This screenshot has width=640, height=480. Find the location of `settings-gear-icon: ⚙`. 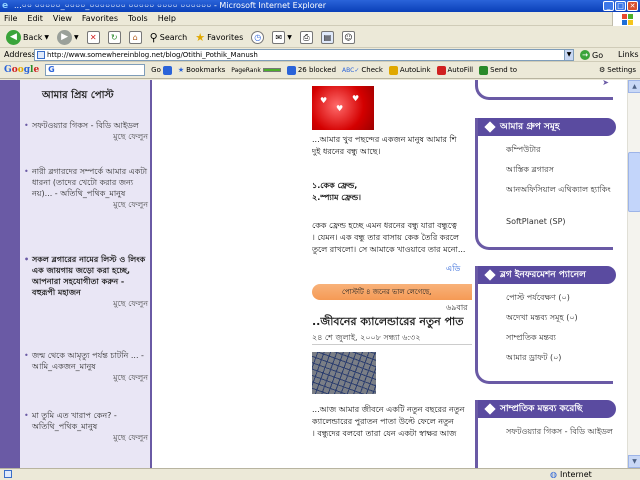

settings-gear-icon: ⚙ is located at coordinates (602, 70).